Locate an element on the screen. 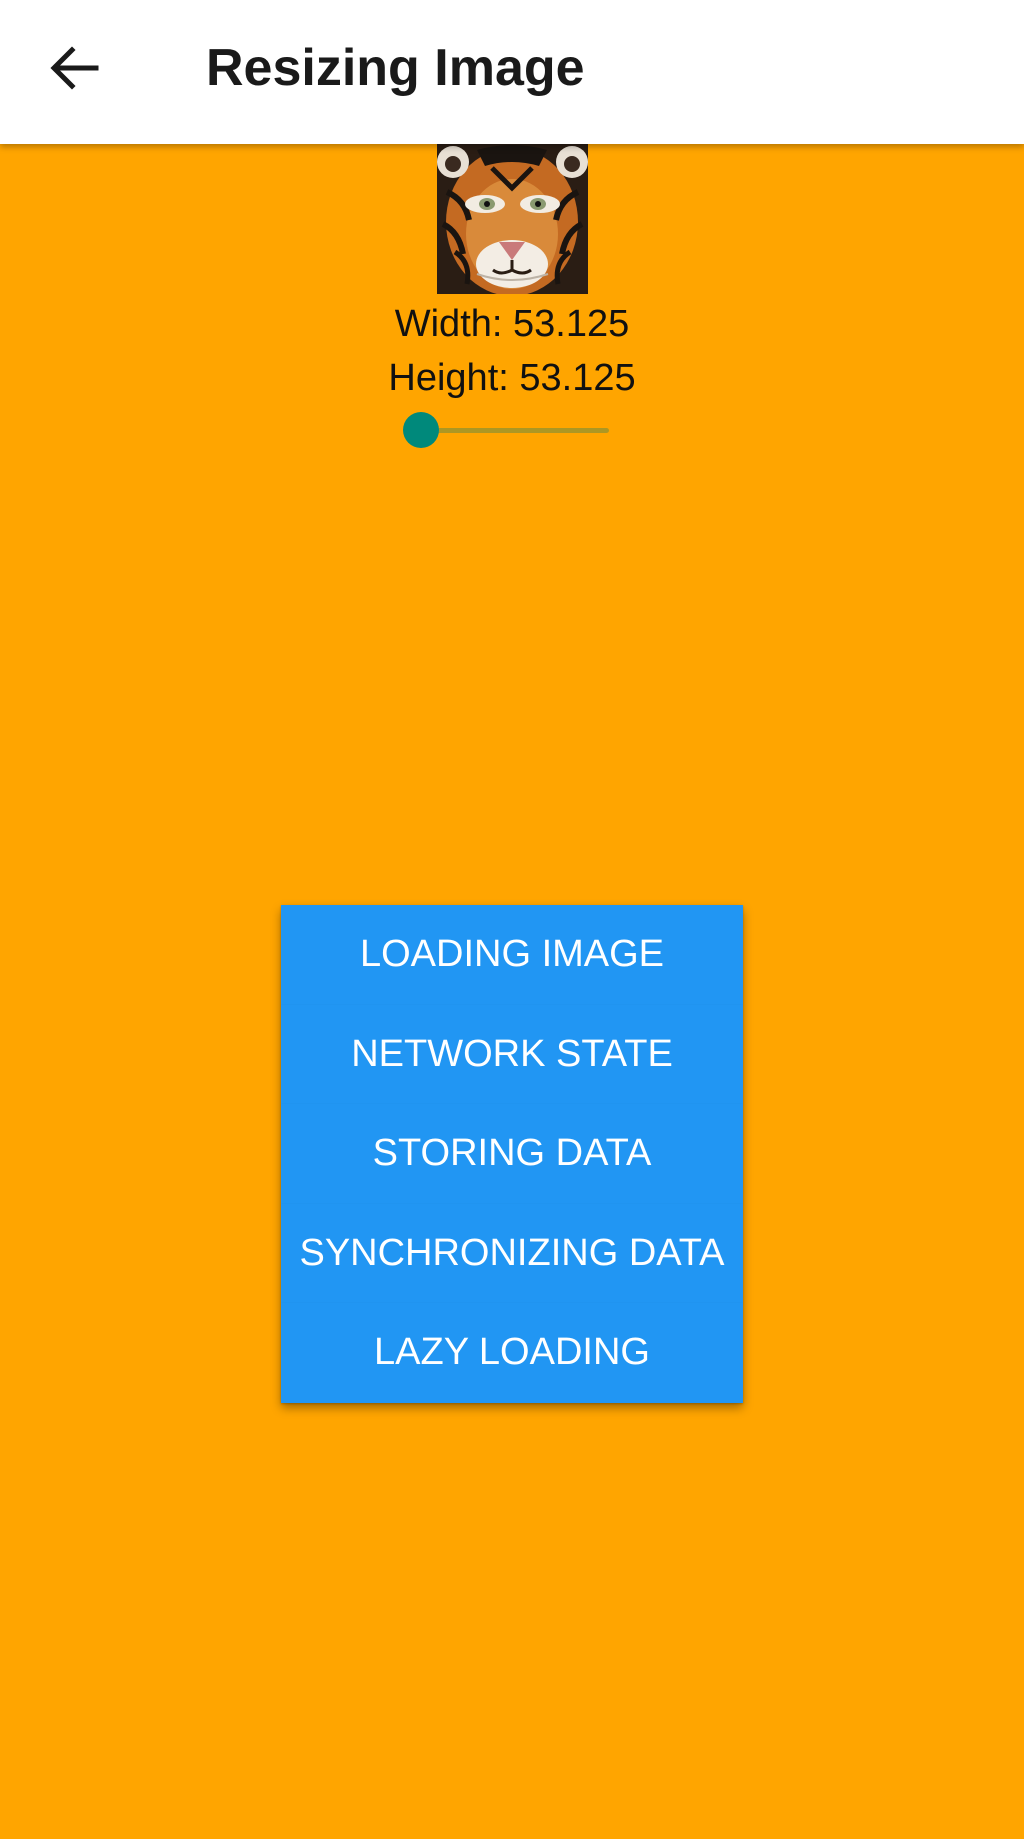 Image resolution: width=1024 pixels, height=1839 pixels. storing-data-button: STORING DATA is located at coordinates (512, 1154).